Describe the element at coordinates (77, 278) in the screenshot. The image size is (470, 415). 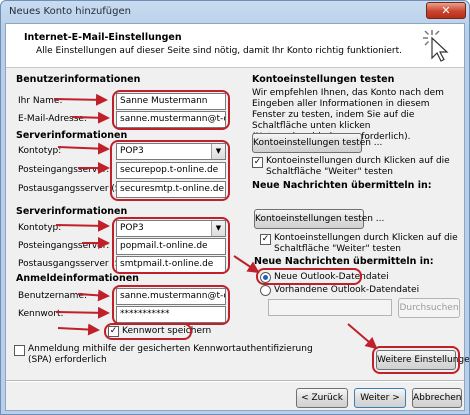
I see `logon-info-heading: Anmeldeinformationen` at that location.